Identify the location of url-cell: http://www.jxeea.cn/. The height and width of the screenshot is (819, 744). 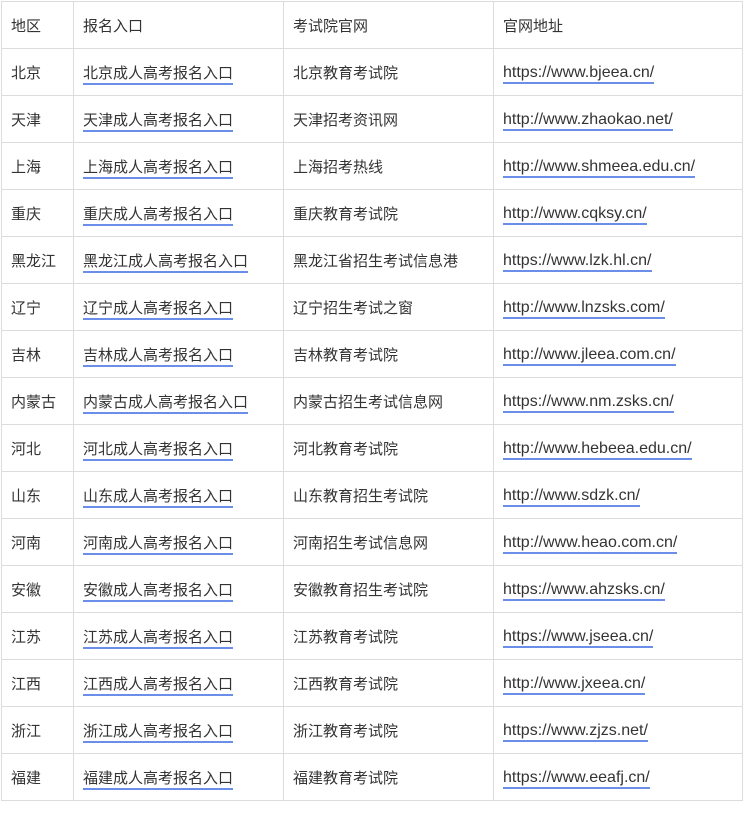
(618, 683).